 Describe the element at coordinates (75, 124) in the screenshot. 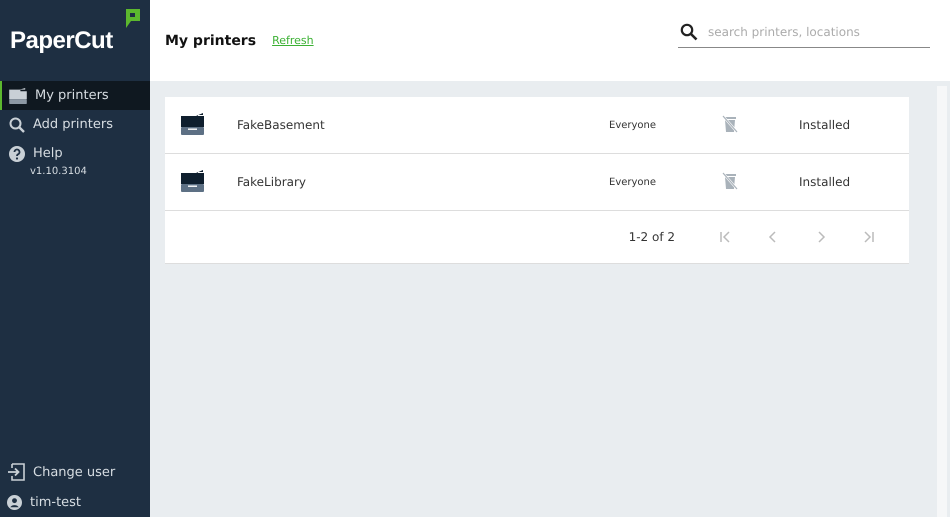

I see `nav-item: Add printers` at that location.